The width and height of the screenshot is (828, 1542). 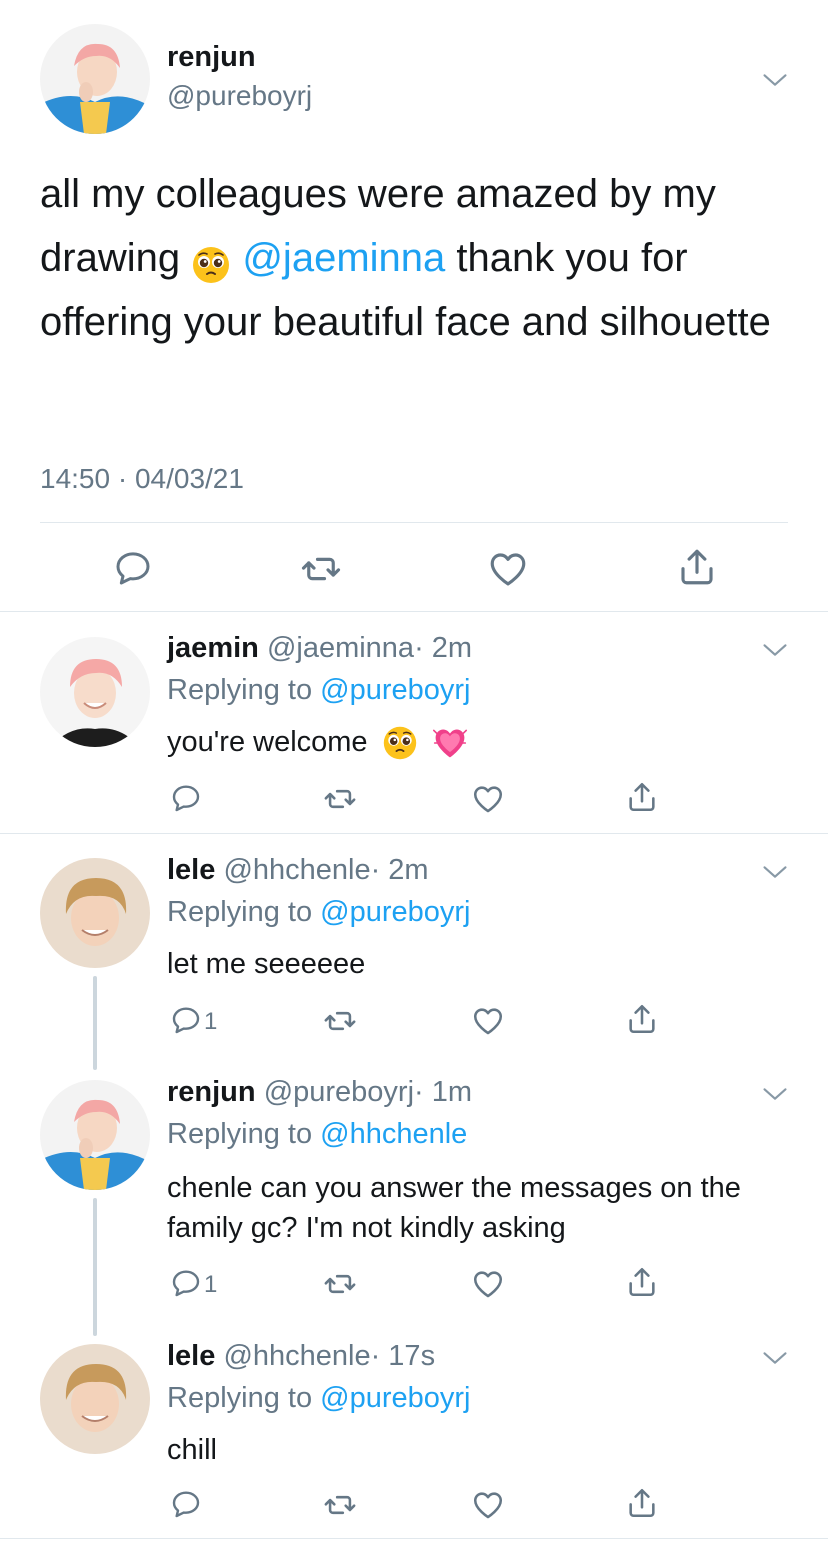 I want to click on reply-author-handle: @pureboyrj, so click(x=339, y=1092).